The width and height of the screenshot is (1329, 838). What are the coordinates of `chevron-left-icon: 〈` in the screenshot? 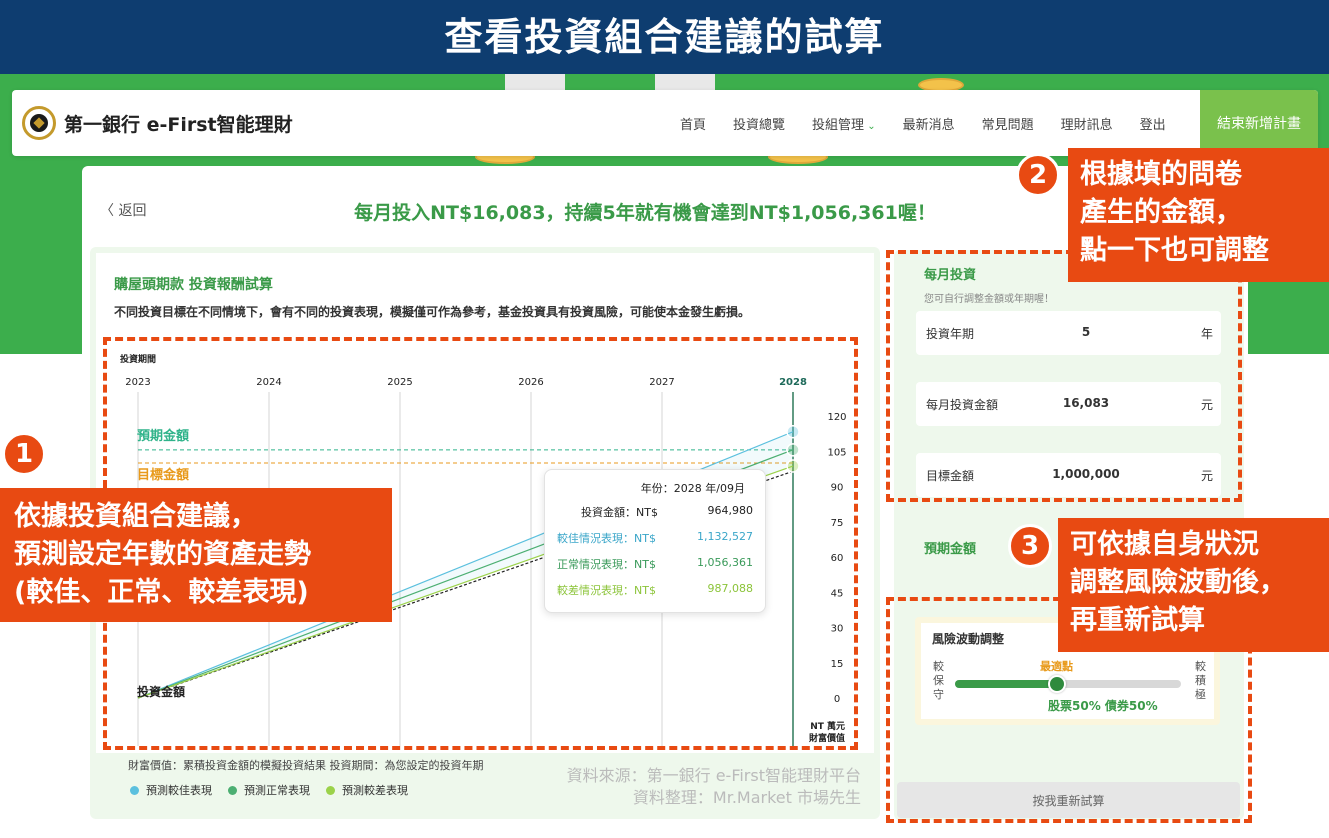 It's located at (109, 211).